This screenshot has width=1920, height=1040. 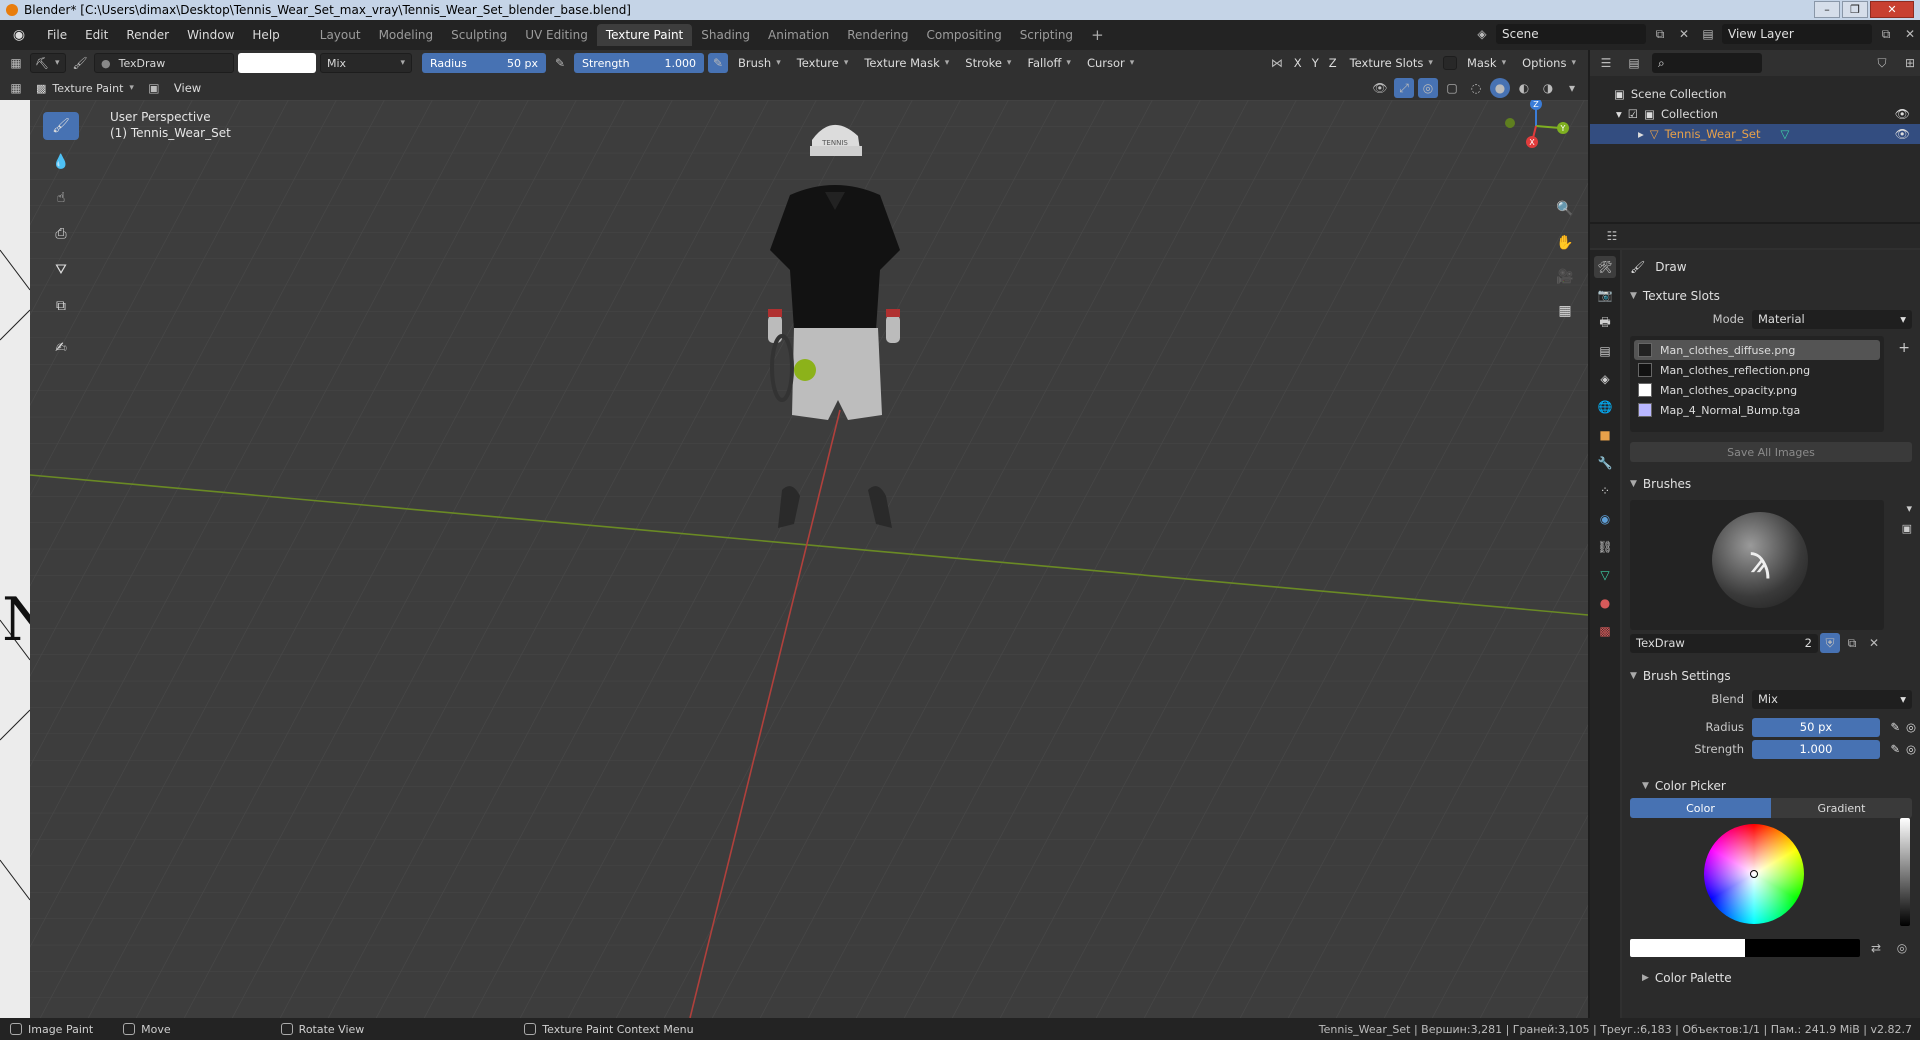 What do you see at coordinates (823, 63) in the screenshot?
I see `texture-menu: Texture` at bounding box center [823, 63].